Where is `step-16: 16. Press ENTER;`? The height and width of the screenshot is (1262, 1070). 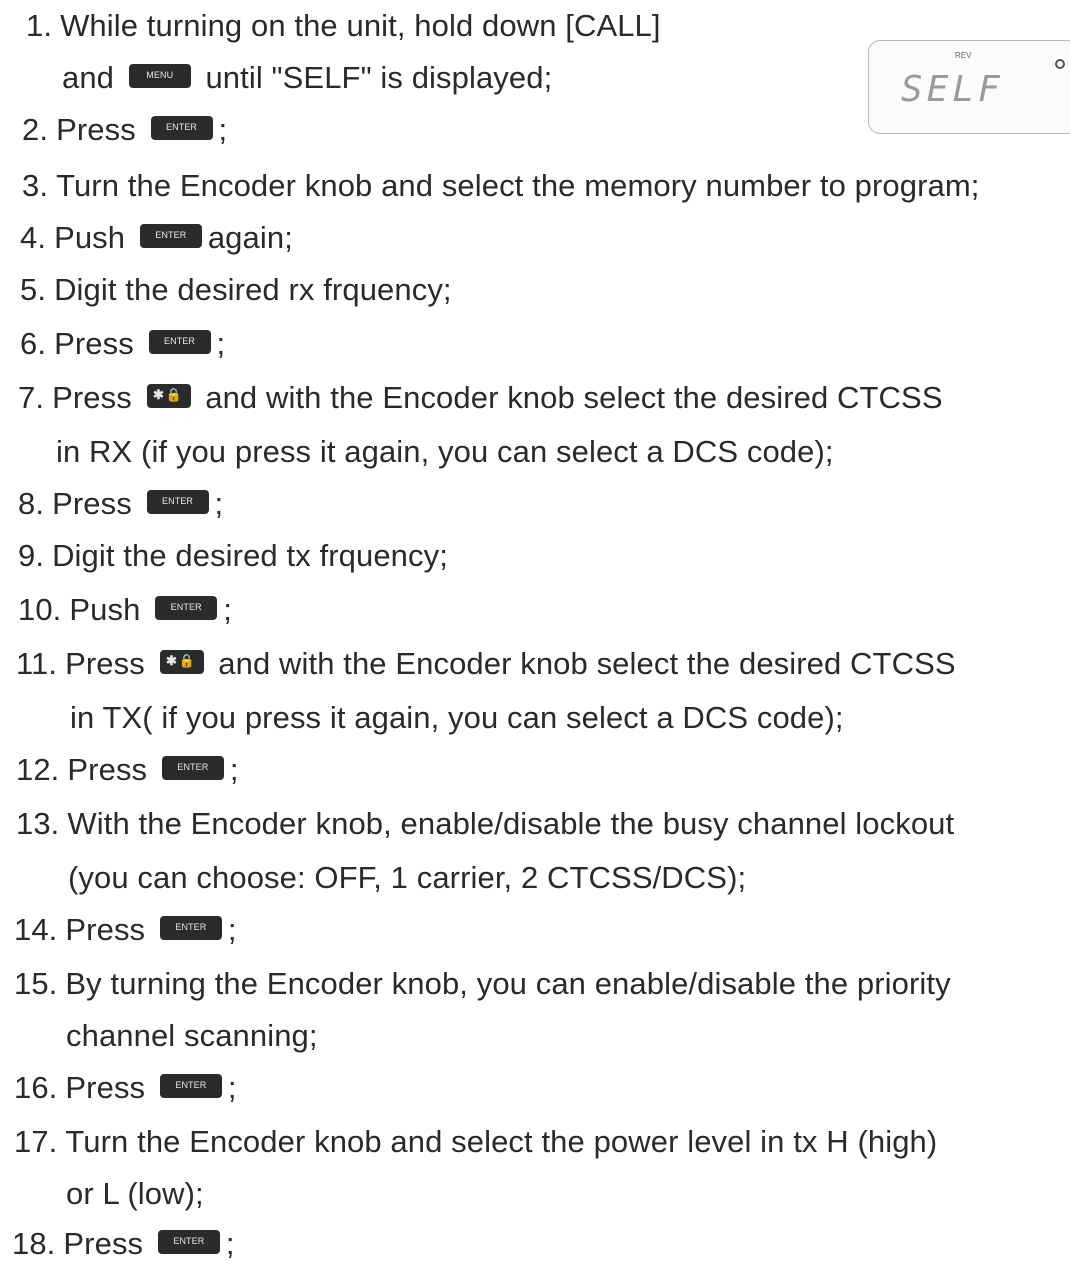
step-16: 16. Press ENTER; is located at coordinates (125, 1087).